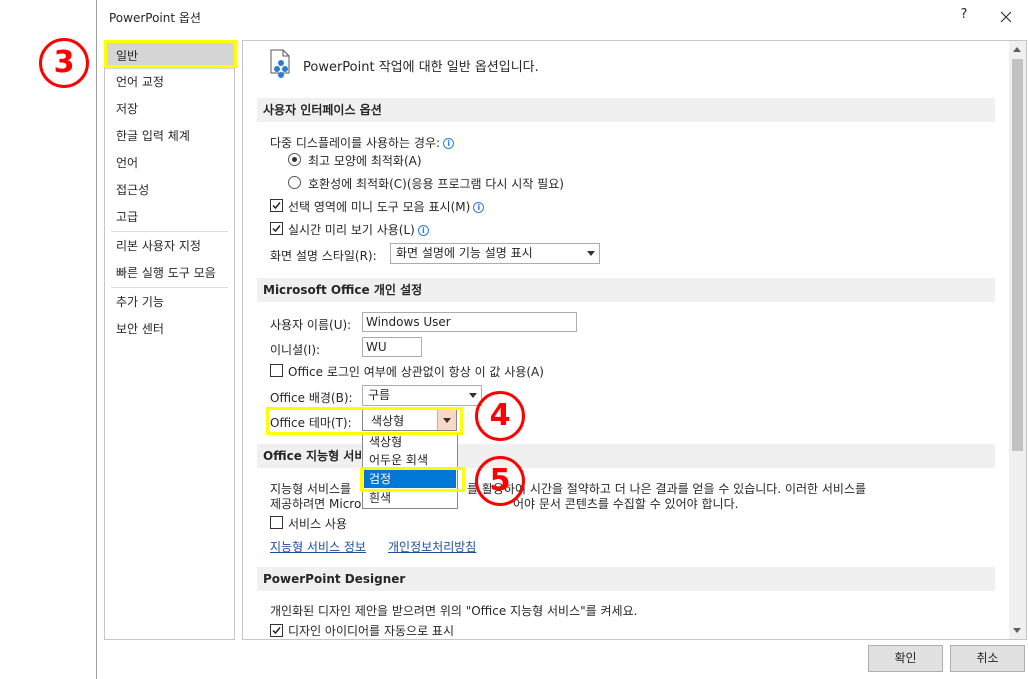 The width and height of the screenshot is (1028, 679). I want to click on designer-auto-checkbox, so click(276, 630).